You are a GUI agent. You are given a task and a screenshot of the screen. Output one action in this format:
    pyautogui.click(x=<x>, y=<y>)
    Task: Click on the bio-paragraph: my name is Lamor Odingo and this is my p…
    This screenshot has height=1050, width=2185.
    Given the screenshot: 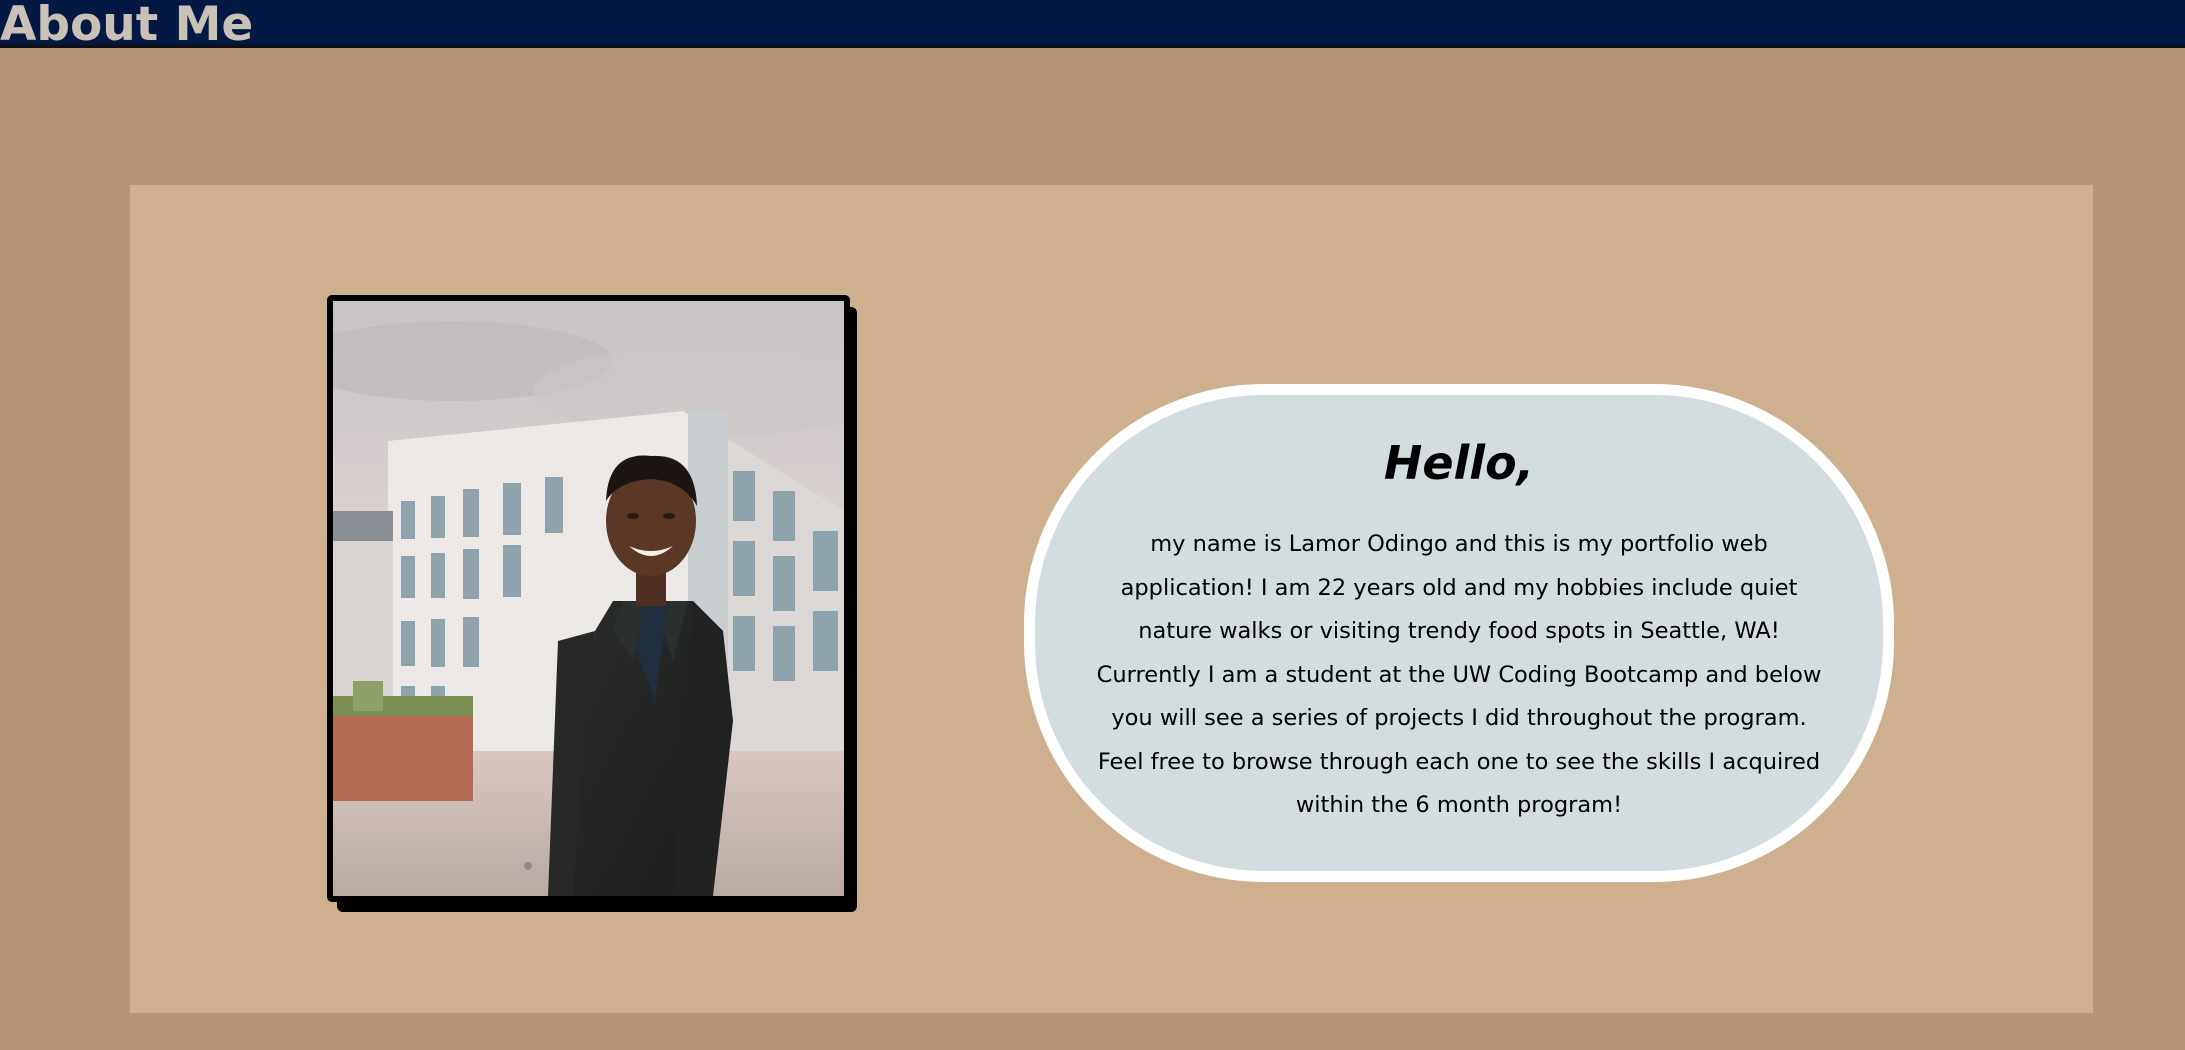 What is the action you would take?
    pyautogui.click(x=1459, y=674)
    